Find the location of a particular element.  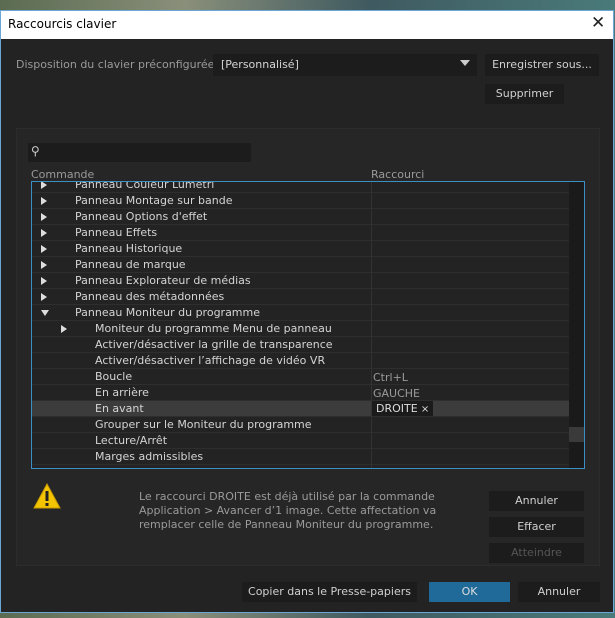

window-title: Raccourcis clavier is located at coordinates (62, 24).